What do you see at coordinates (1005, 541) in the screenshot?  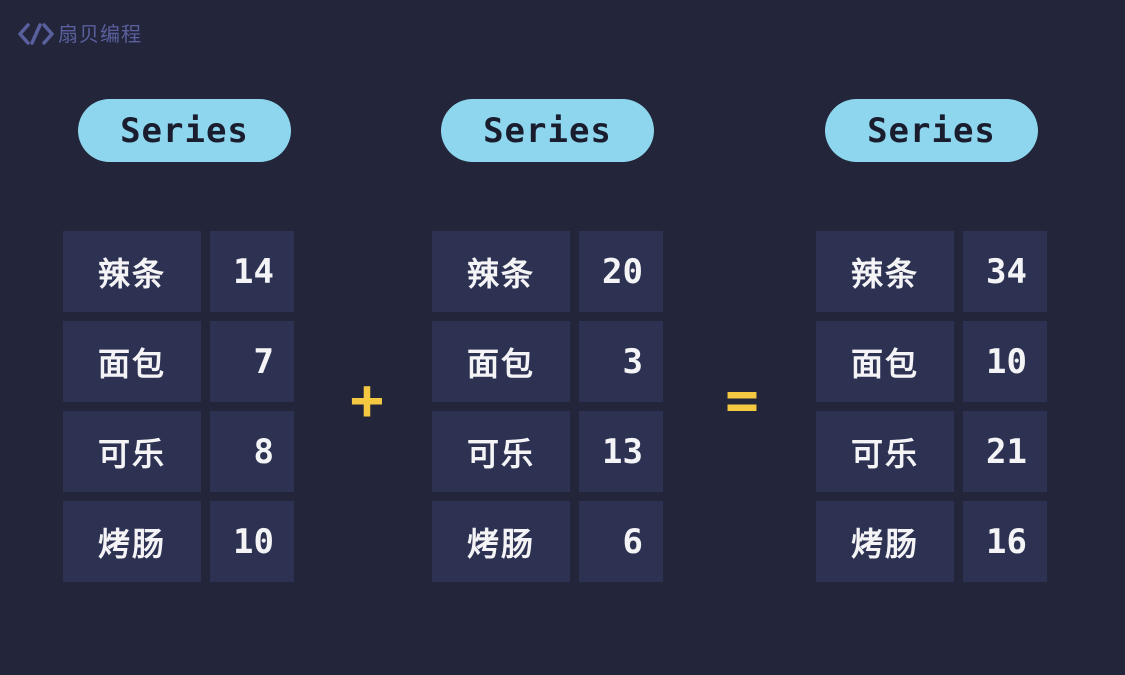 I see `value-cell: 16` at bounding box center [1005, 541].